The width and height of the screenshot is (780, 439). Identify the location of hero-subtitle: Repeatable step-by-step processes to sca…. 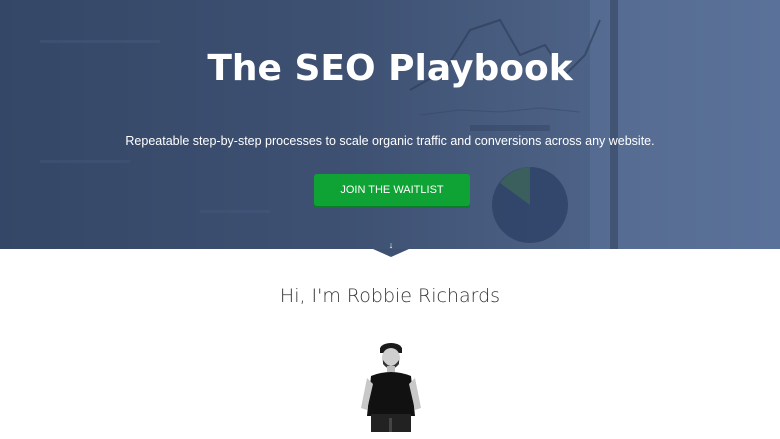
(390, 141).